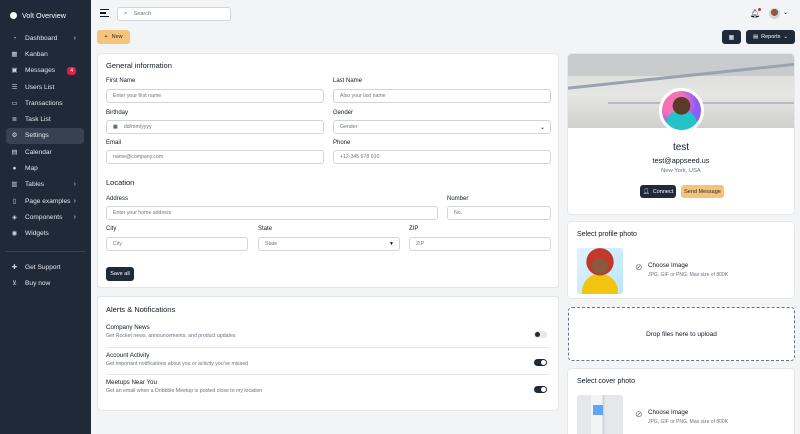  I want to click on zip-input, so click(480, 244).